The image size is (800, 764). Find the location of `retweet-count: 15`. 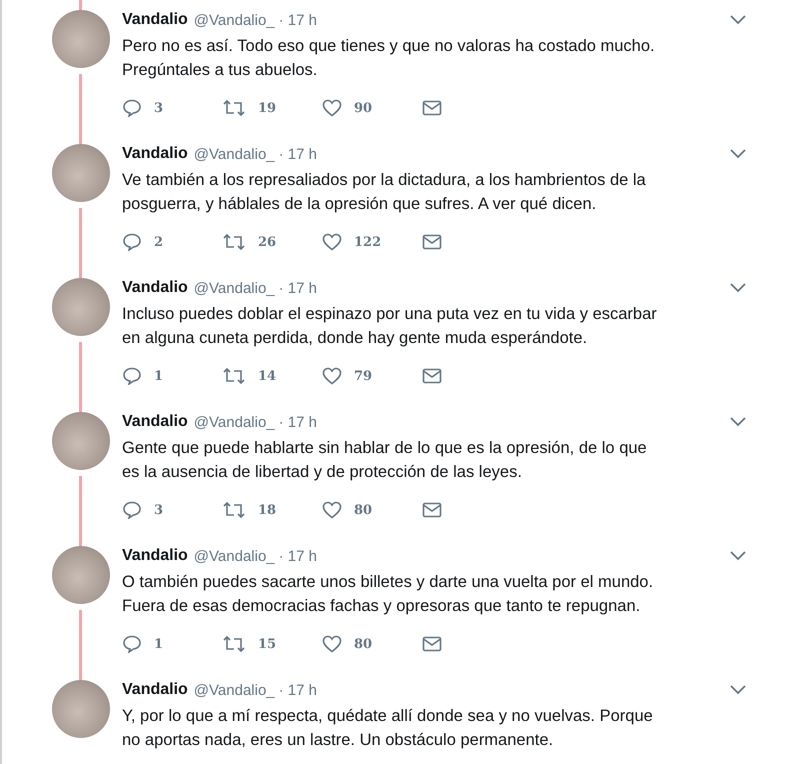

retweet-count: 15 is located at coordinates (267, 644).